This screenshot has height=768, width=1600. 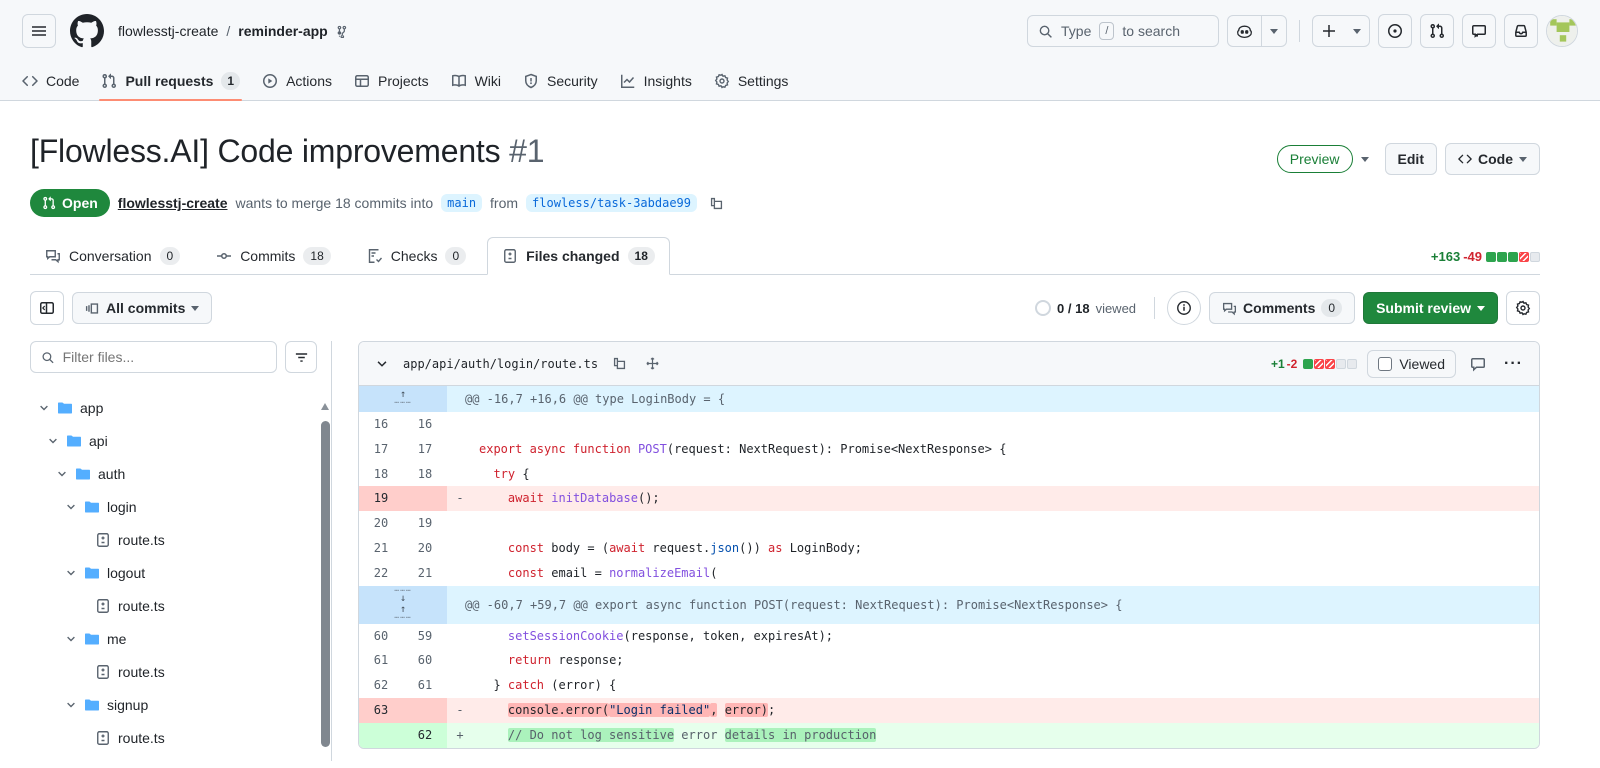 I want to click on create-new-menu-button, so click(x=1357, y=31).